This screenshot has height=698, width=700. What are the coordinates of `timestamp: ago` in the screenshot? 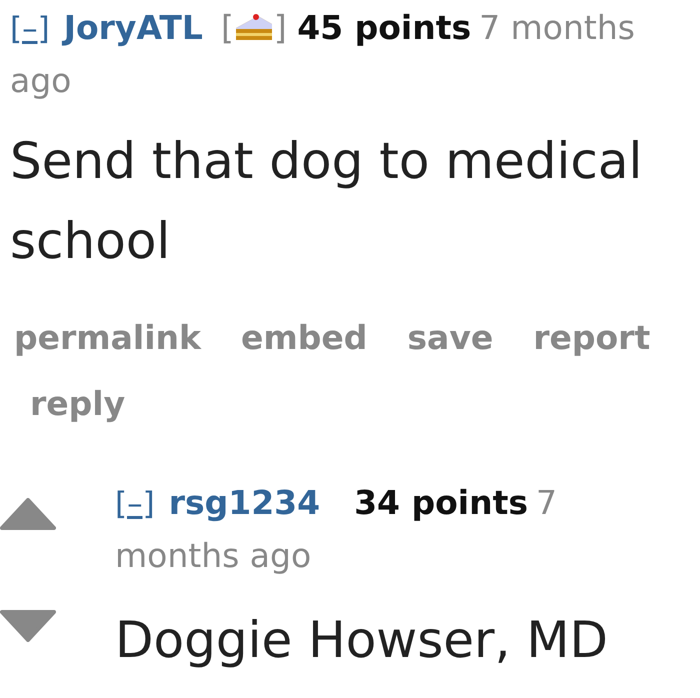 It's located at (41, 80).